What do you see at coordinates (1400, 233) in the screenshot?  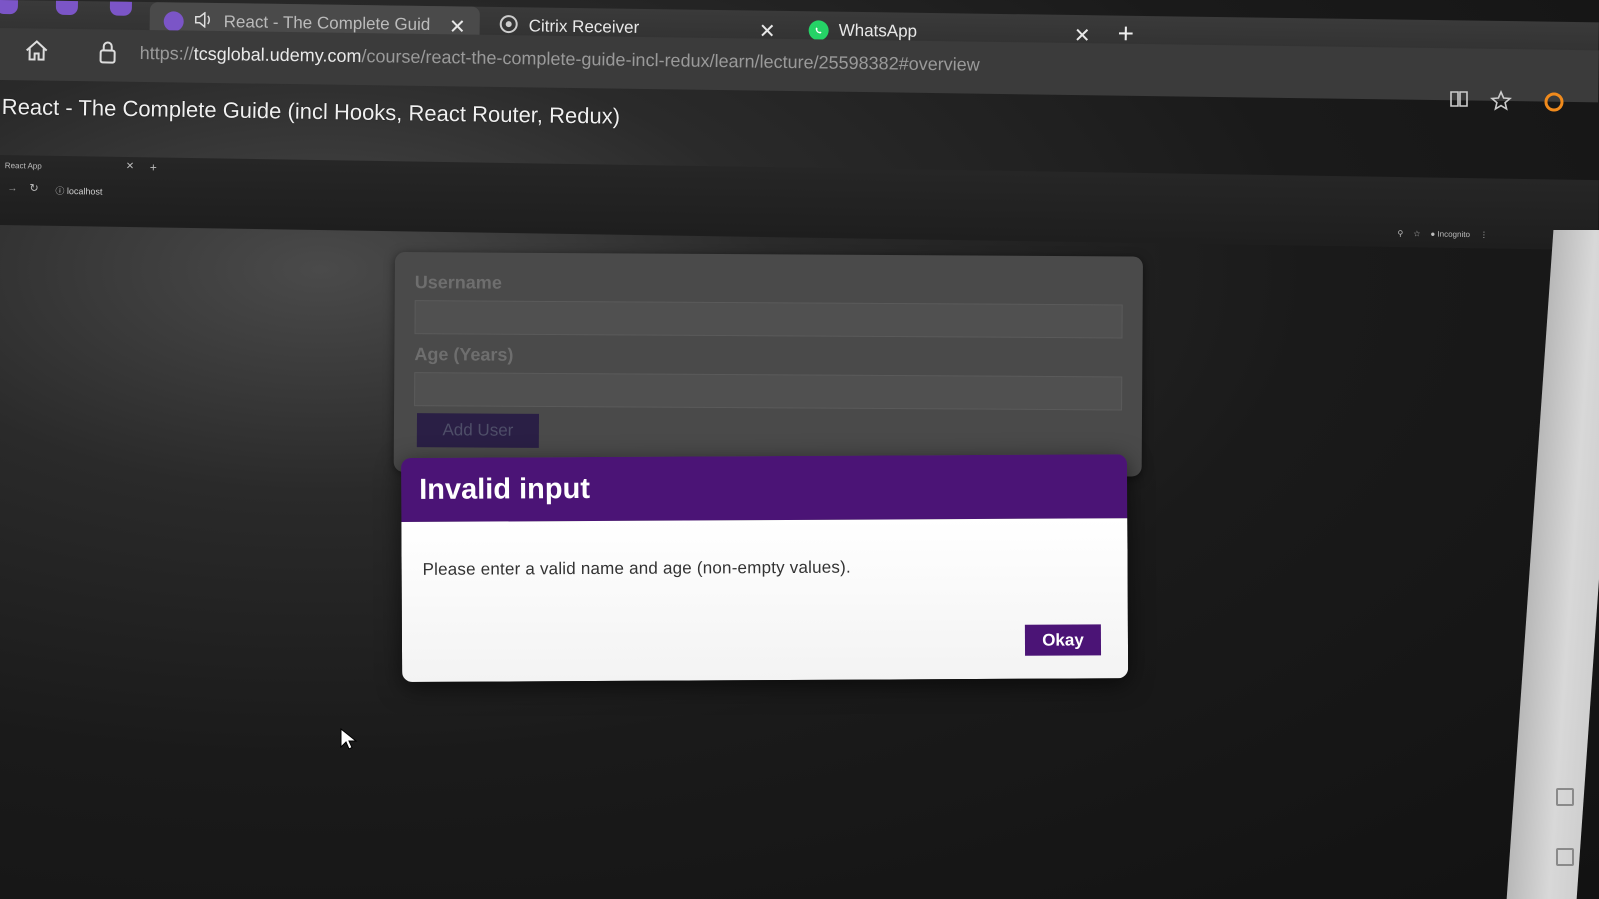 I see `search-icon: ⚲` at bounding box center [1400, 233].